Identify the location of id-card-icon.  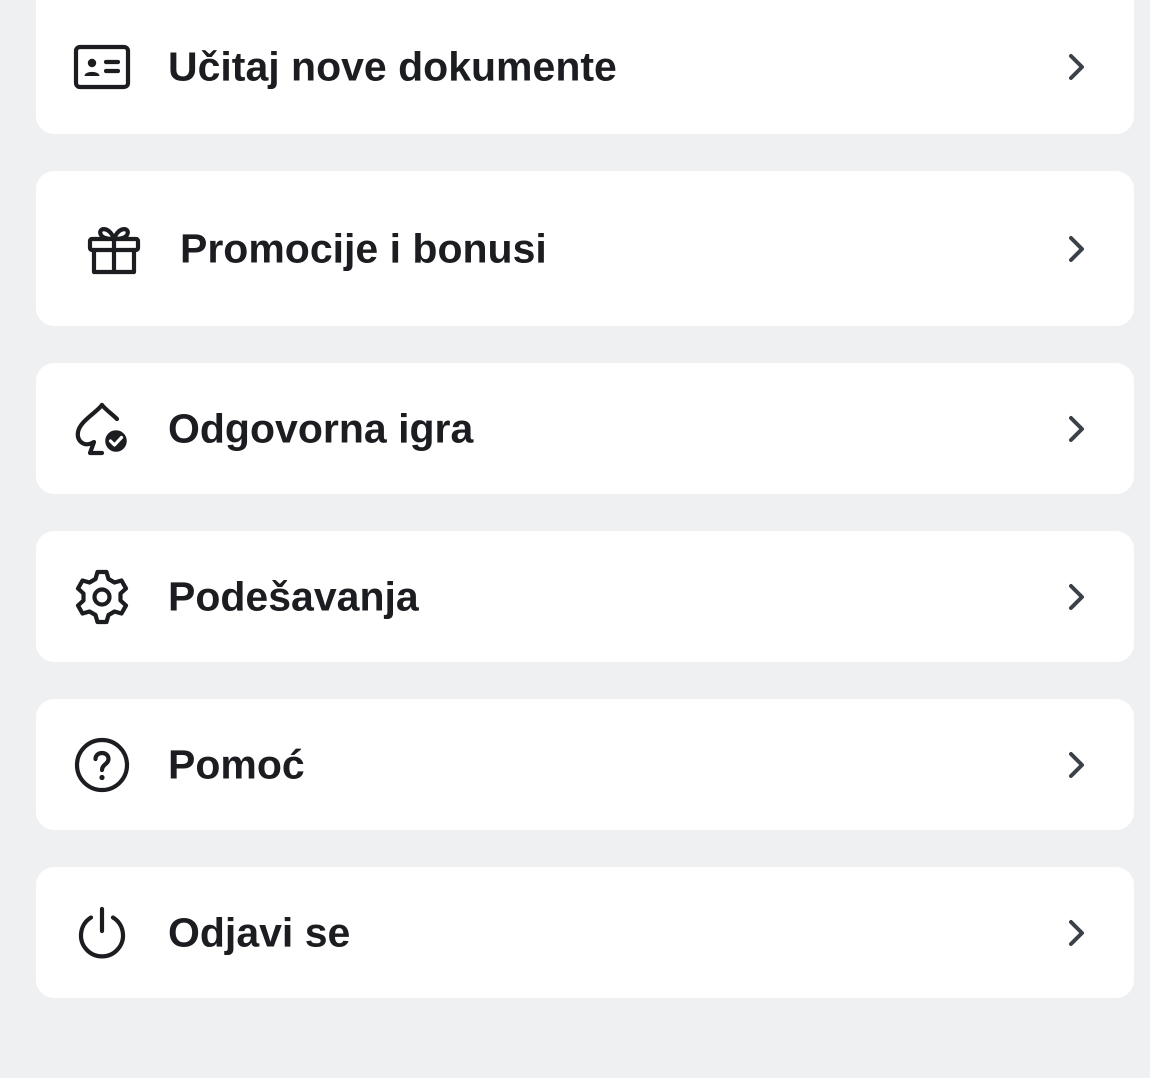
(102, 67).